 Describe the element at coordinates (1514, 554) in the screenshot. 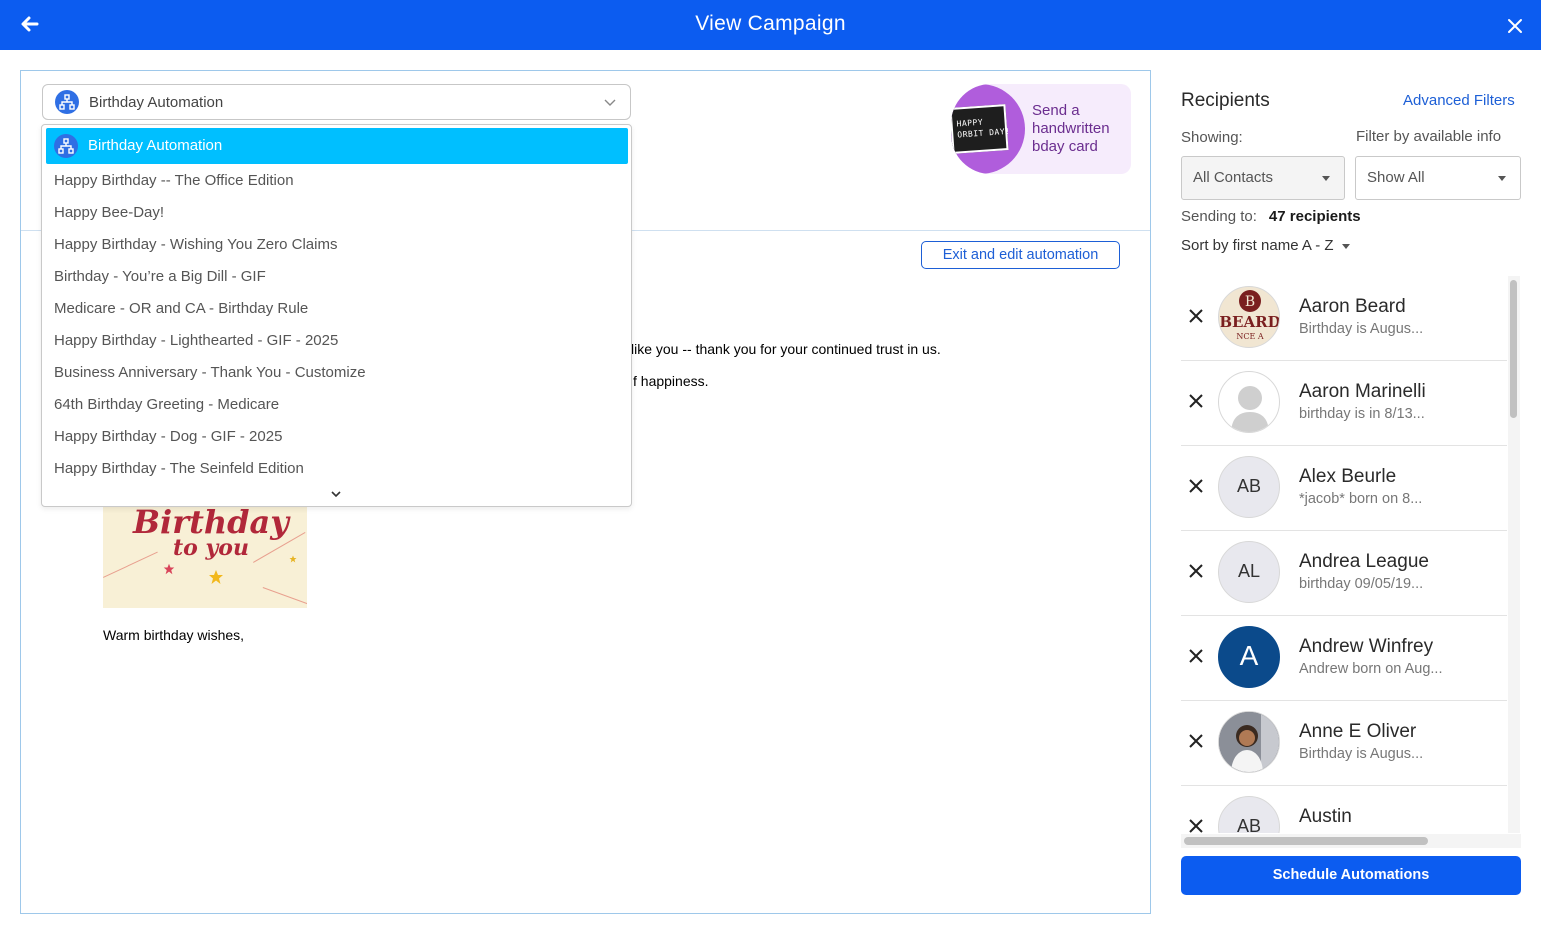

I see `vertical-scrollbar` at that location.